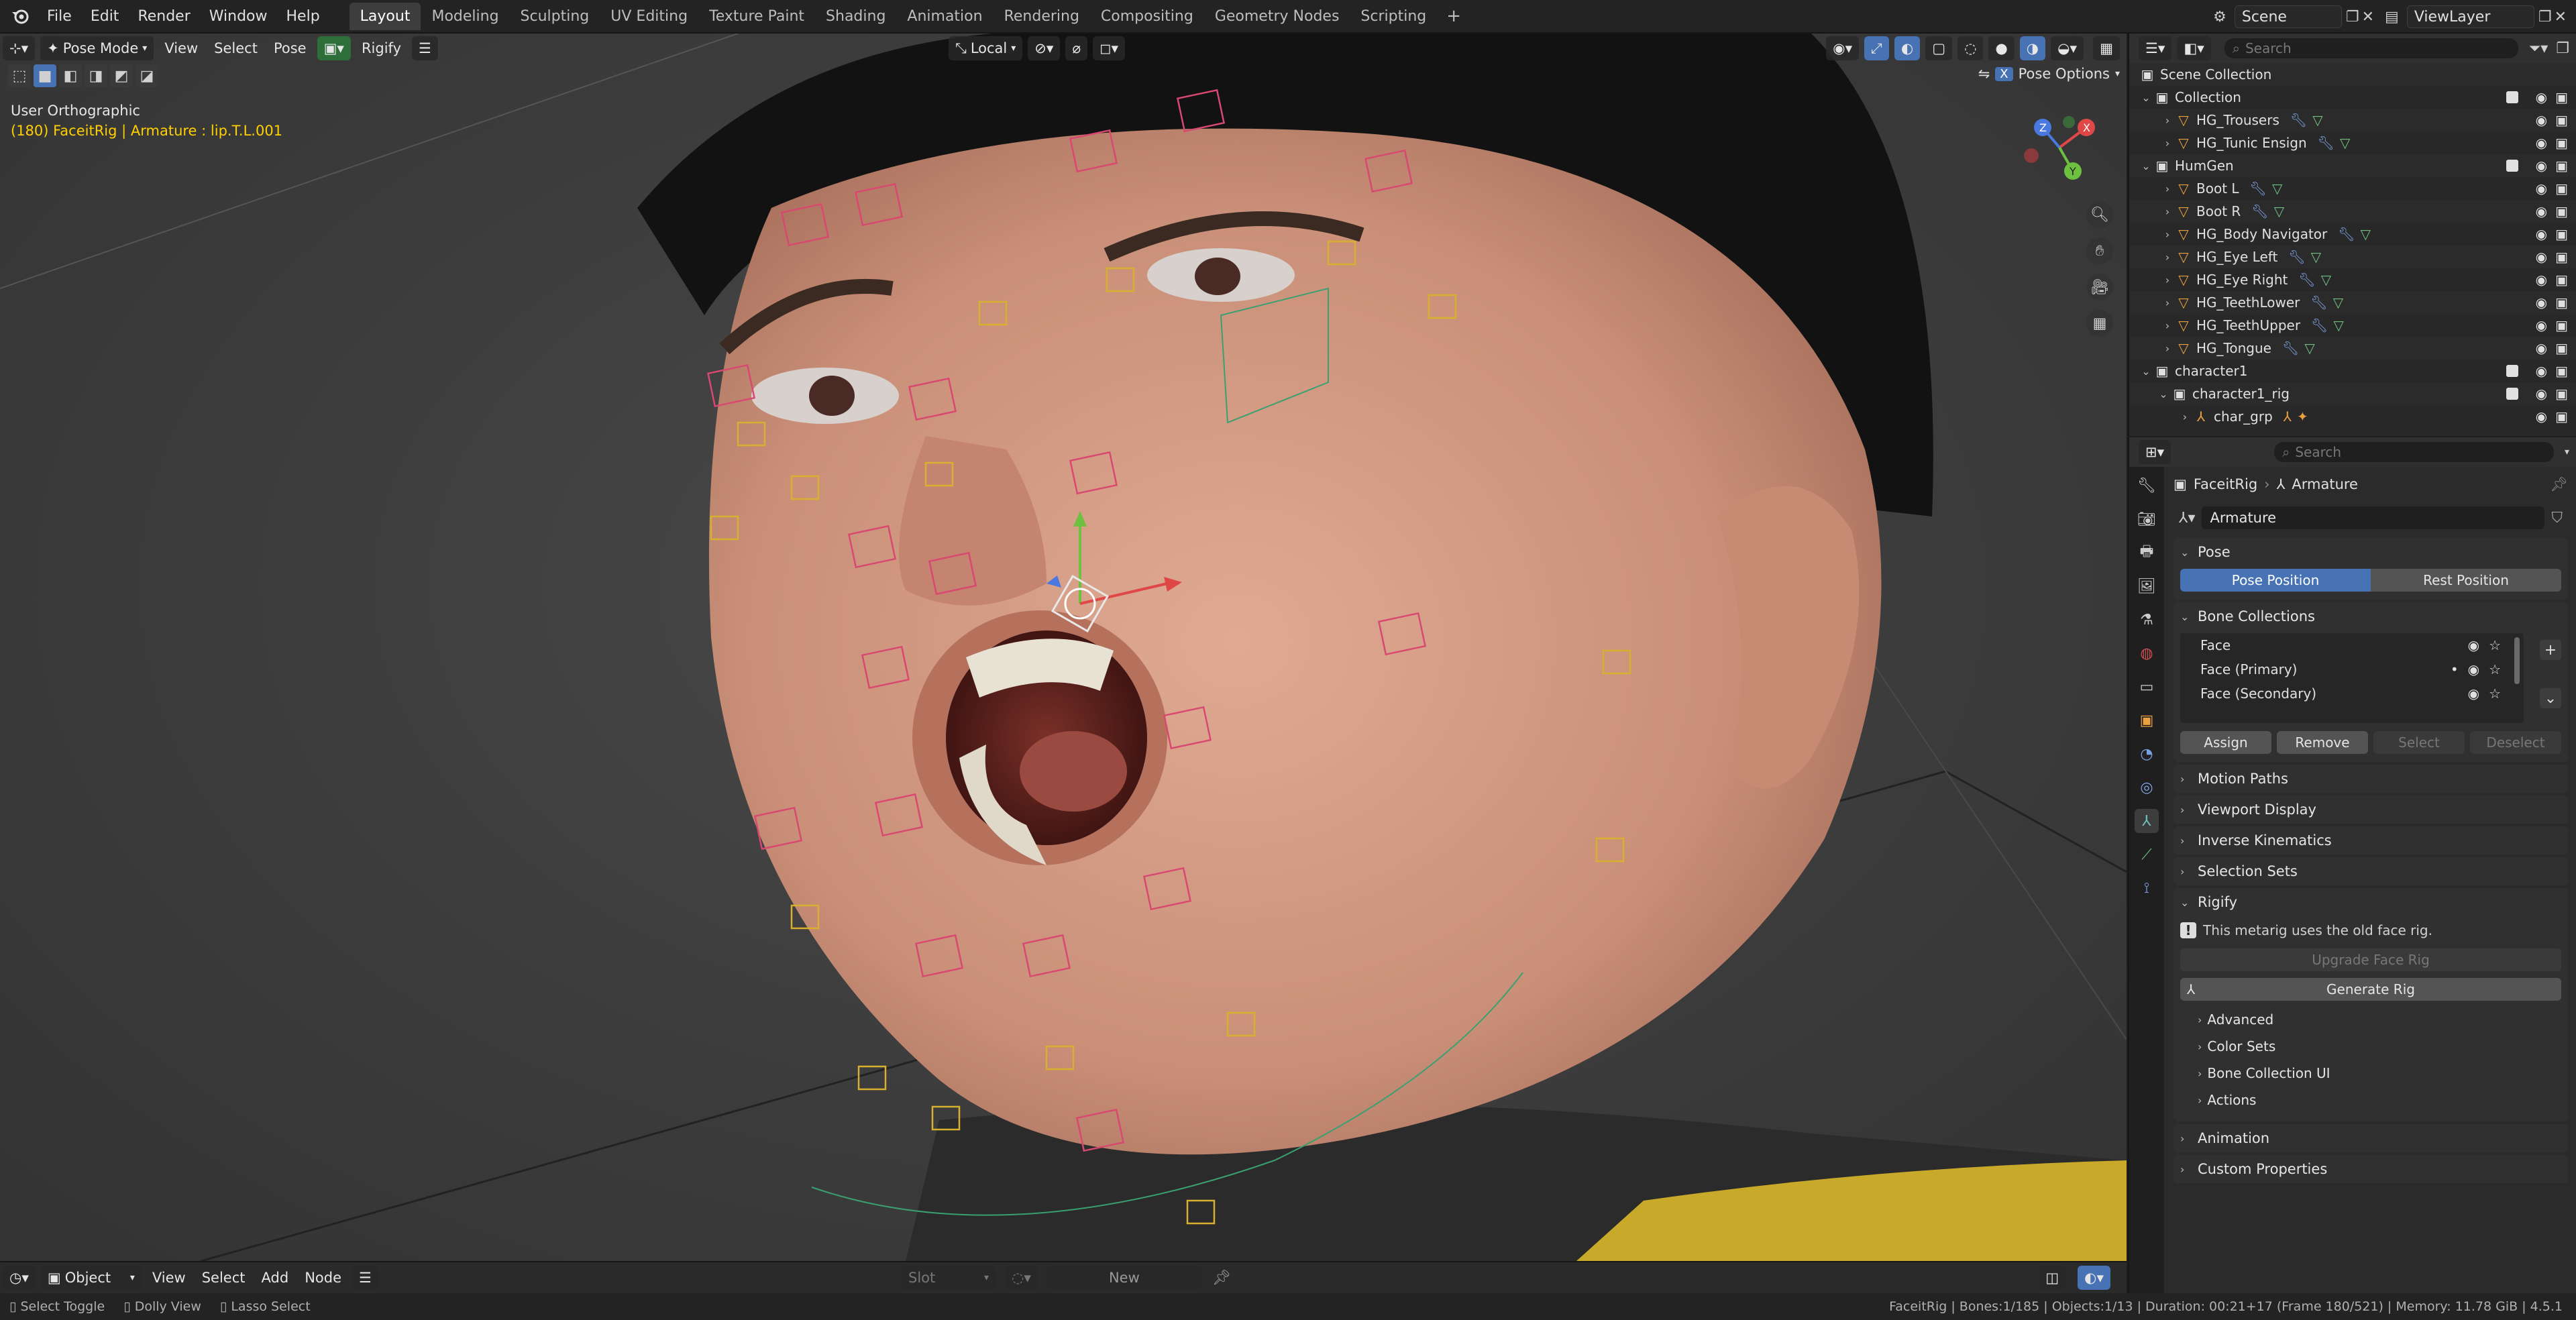 The image size is (2576, 1320). Describe the element at coordinates (2147, 720) in the screenshot. I see `object-tab-icon: ▣` at that location.